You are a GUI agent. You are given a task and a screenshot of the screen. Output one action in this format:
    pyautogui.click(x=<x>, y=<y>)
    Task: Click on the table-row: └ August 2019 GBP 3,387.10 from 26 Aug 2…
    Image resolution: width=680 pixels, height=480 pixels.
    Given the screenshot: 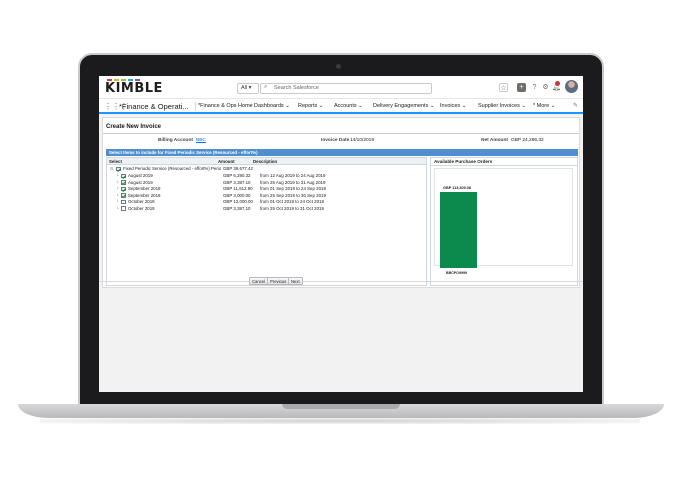 What is the action you would take?
    pyautogui.click(x=266, y=183)
    